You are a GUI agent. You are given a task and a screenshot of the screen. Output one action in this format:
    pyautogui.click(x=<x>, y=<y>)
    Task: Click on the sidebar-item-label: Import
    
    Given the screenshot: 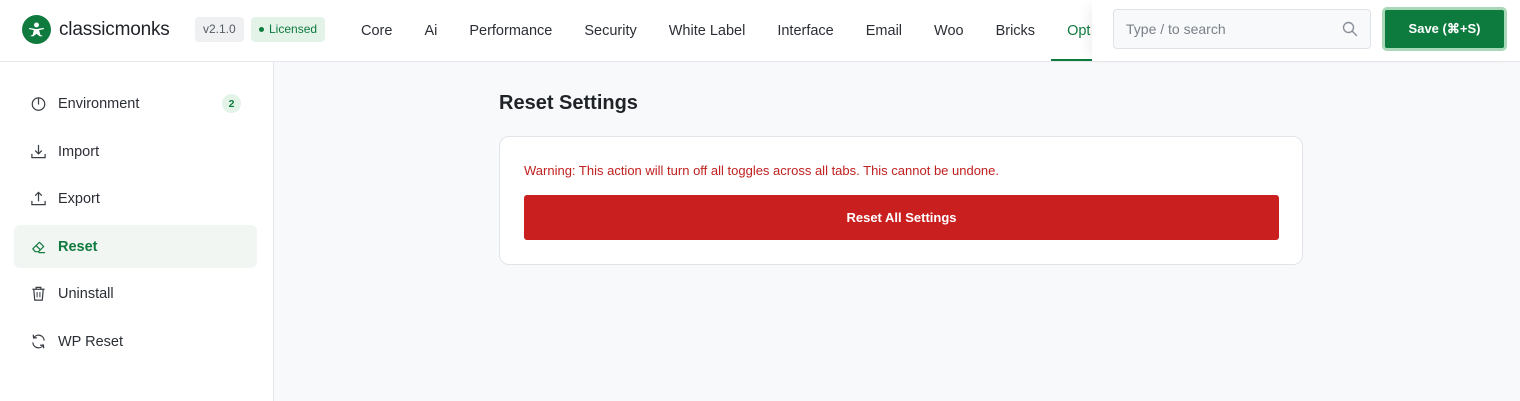 What is the action you would take?
    pyautogui.click(x=79, y=151)
    